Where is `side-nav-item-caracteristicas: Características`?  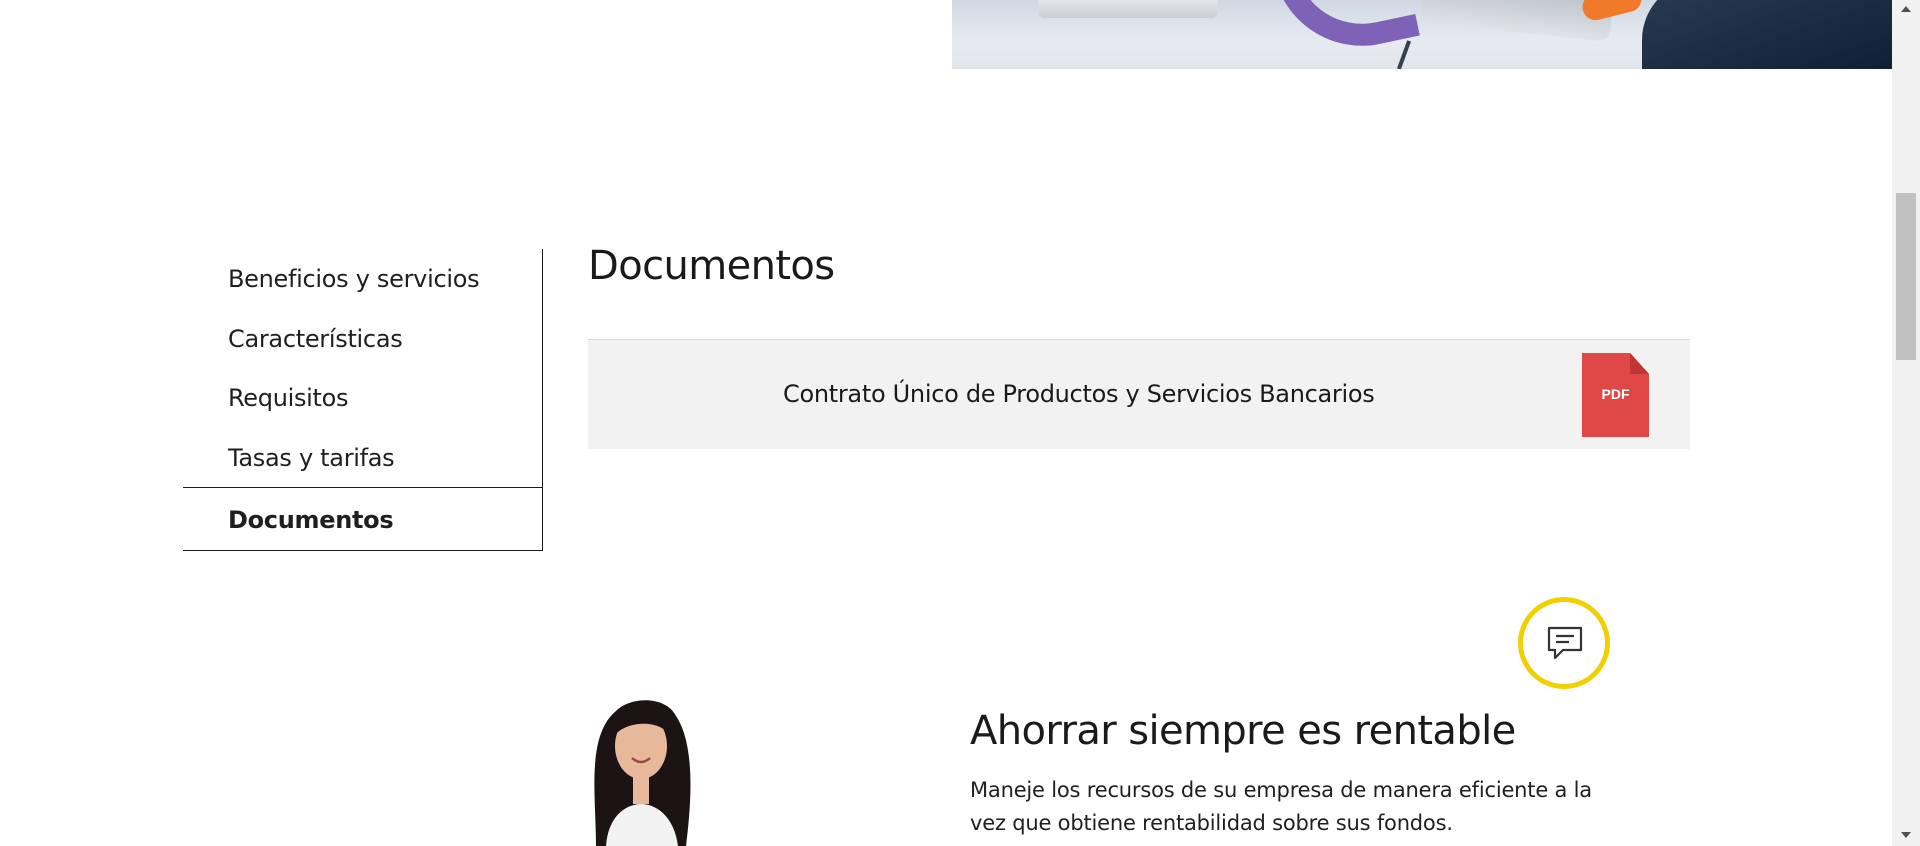 side-nav-item-caracteristicas: Características is located at coordinates (315, 339).